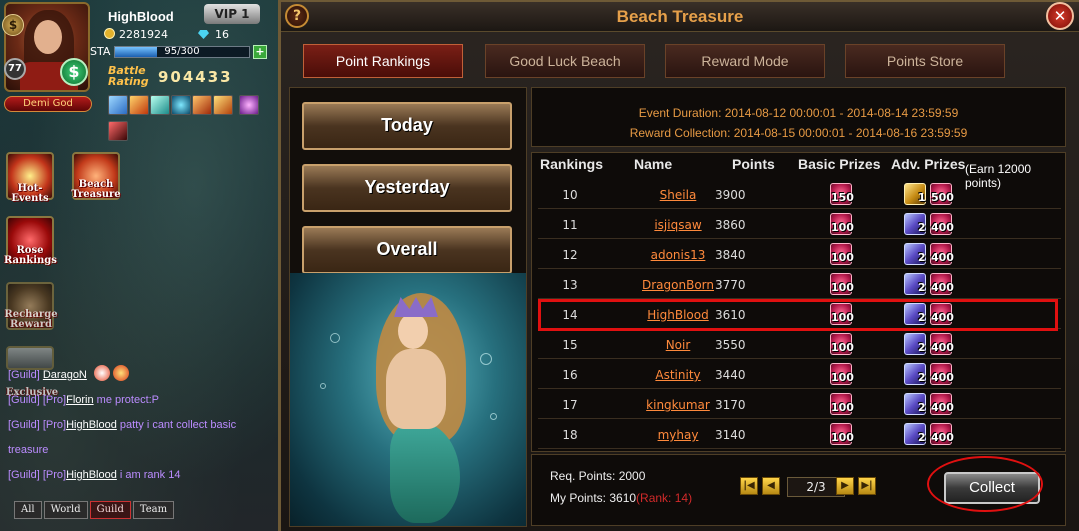 This screenshot has height=531, width=1079. Describe the element at coordinates (28, 510) in the screenshot. I see `chat-tab-all: All` at that location.